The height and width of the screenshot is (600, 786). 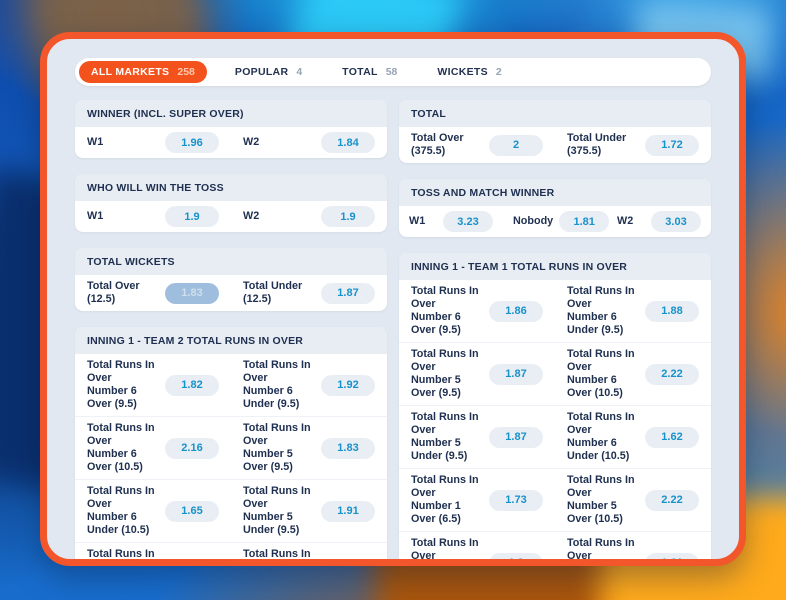 I want to click on outcome-label: Total Runs In Over Number 5 Over (10.5), so click(x=602, y=500).